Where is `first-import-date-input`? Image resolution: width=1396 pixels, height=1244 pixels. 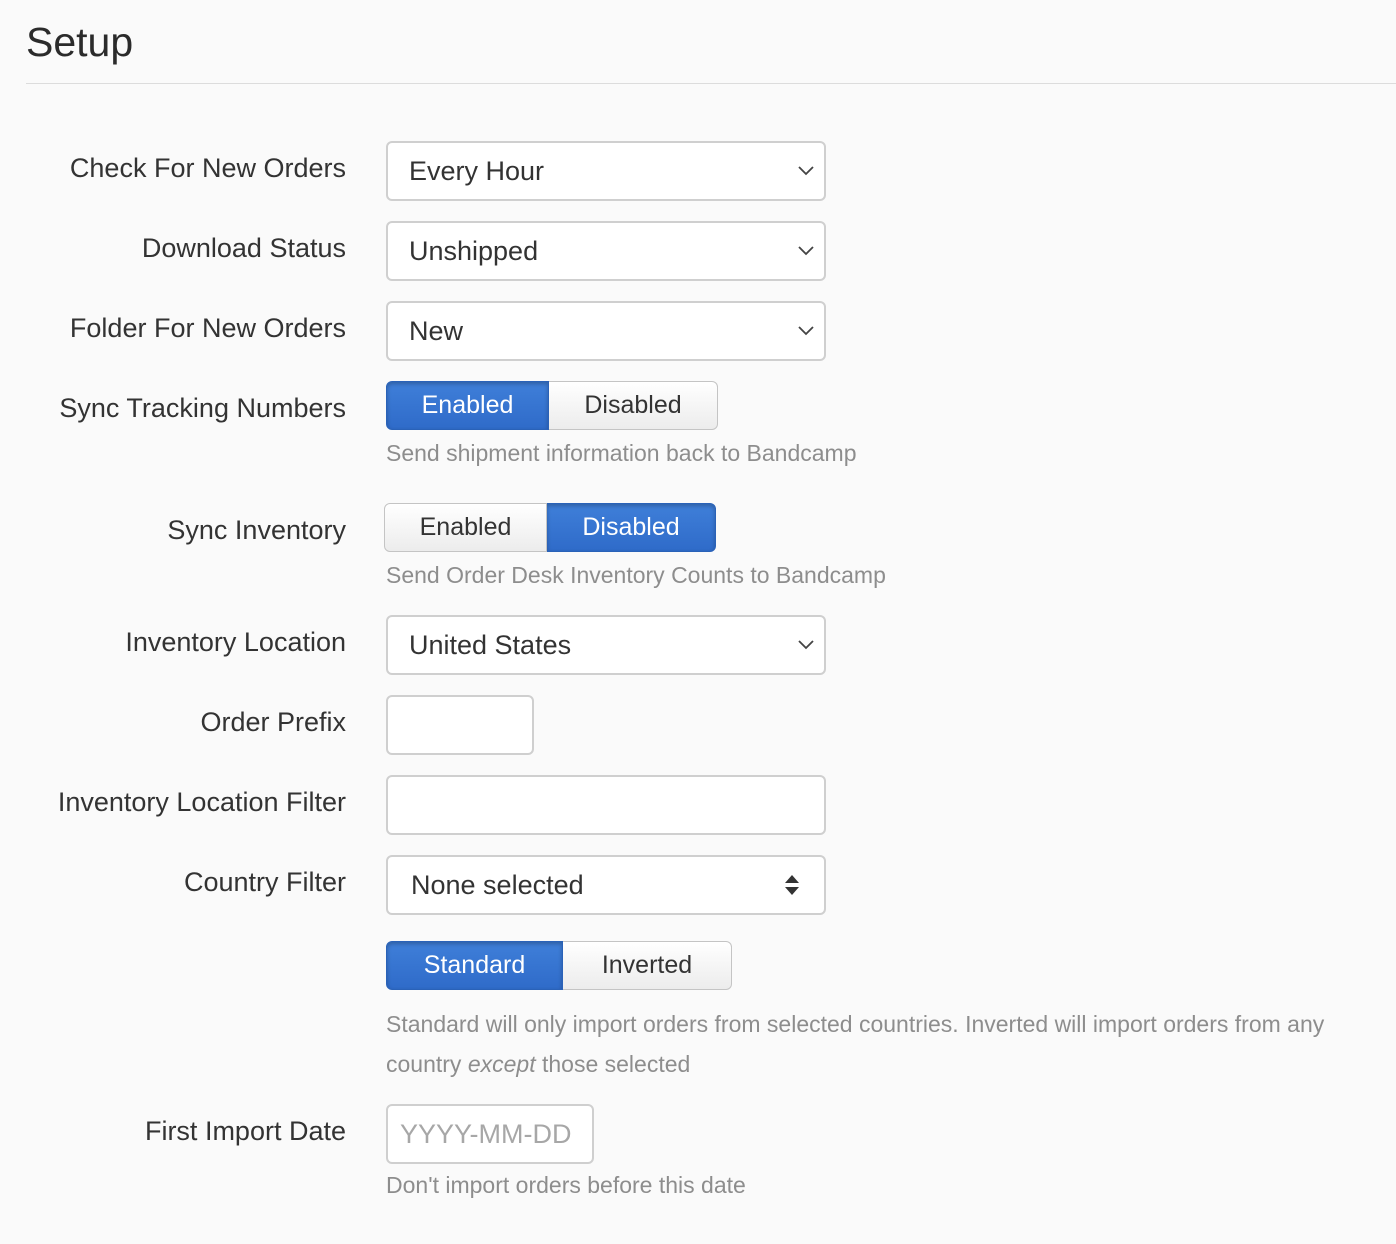 first-import-date-input is located at coordinates (490, 1134).